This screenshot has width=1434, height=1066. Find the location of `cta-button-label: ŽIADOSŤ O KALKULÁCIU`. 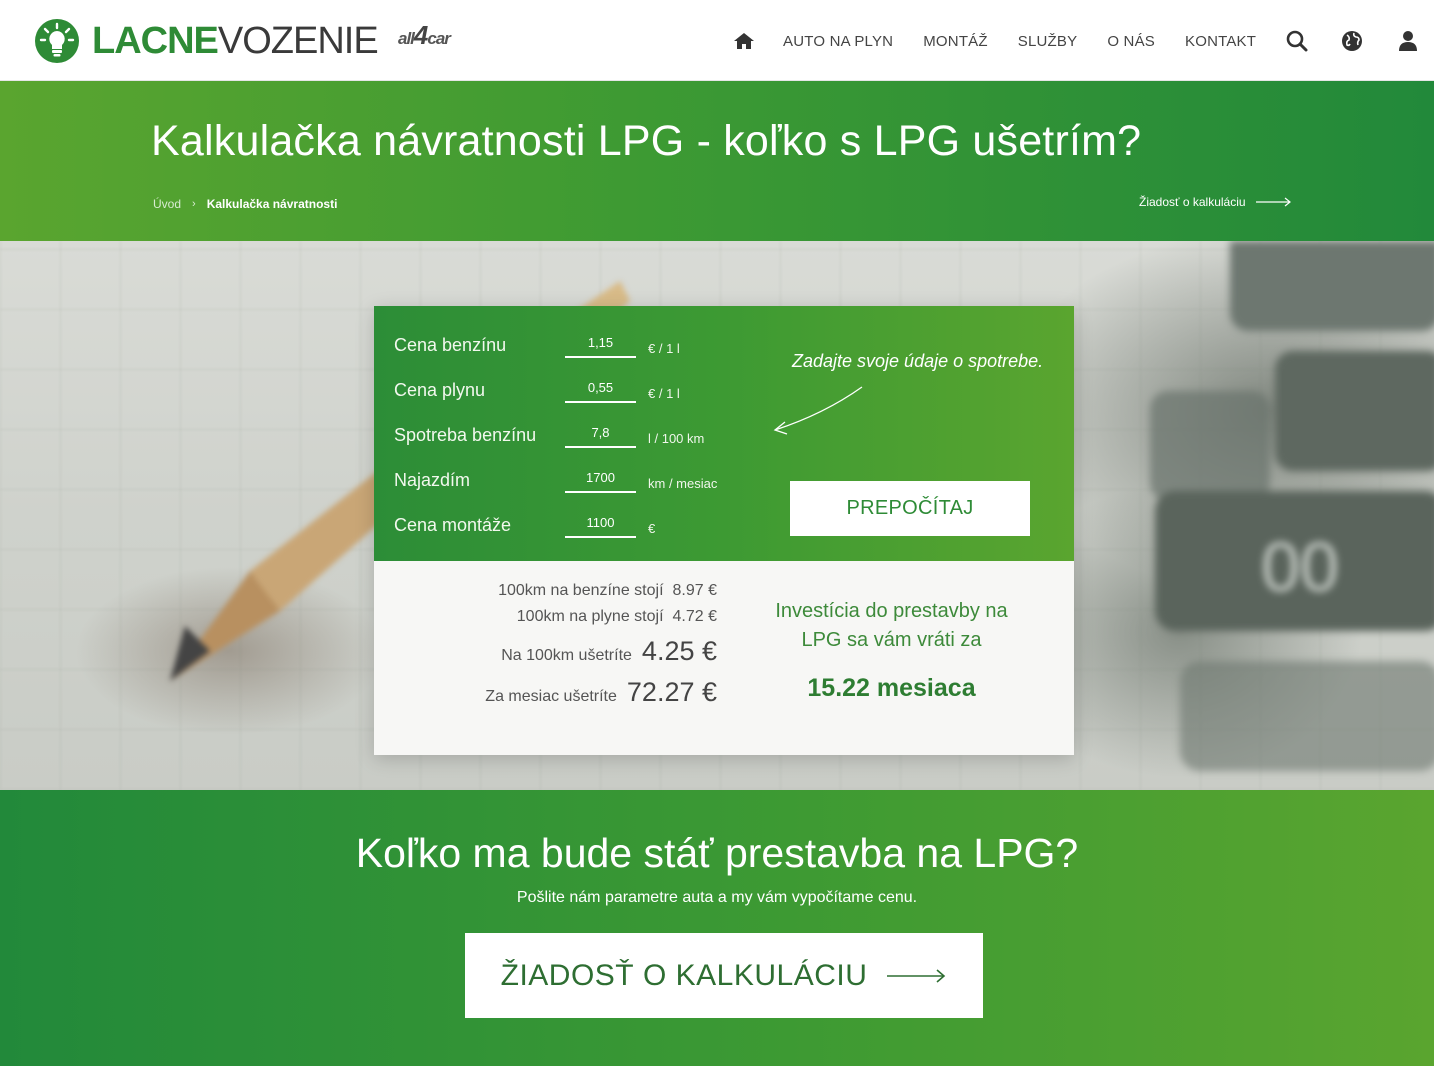

cta-button-label: ŽIADOSŤ O KALKULÁCIU is located at coordinates (684, 975).